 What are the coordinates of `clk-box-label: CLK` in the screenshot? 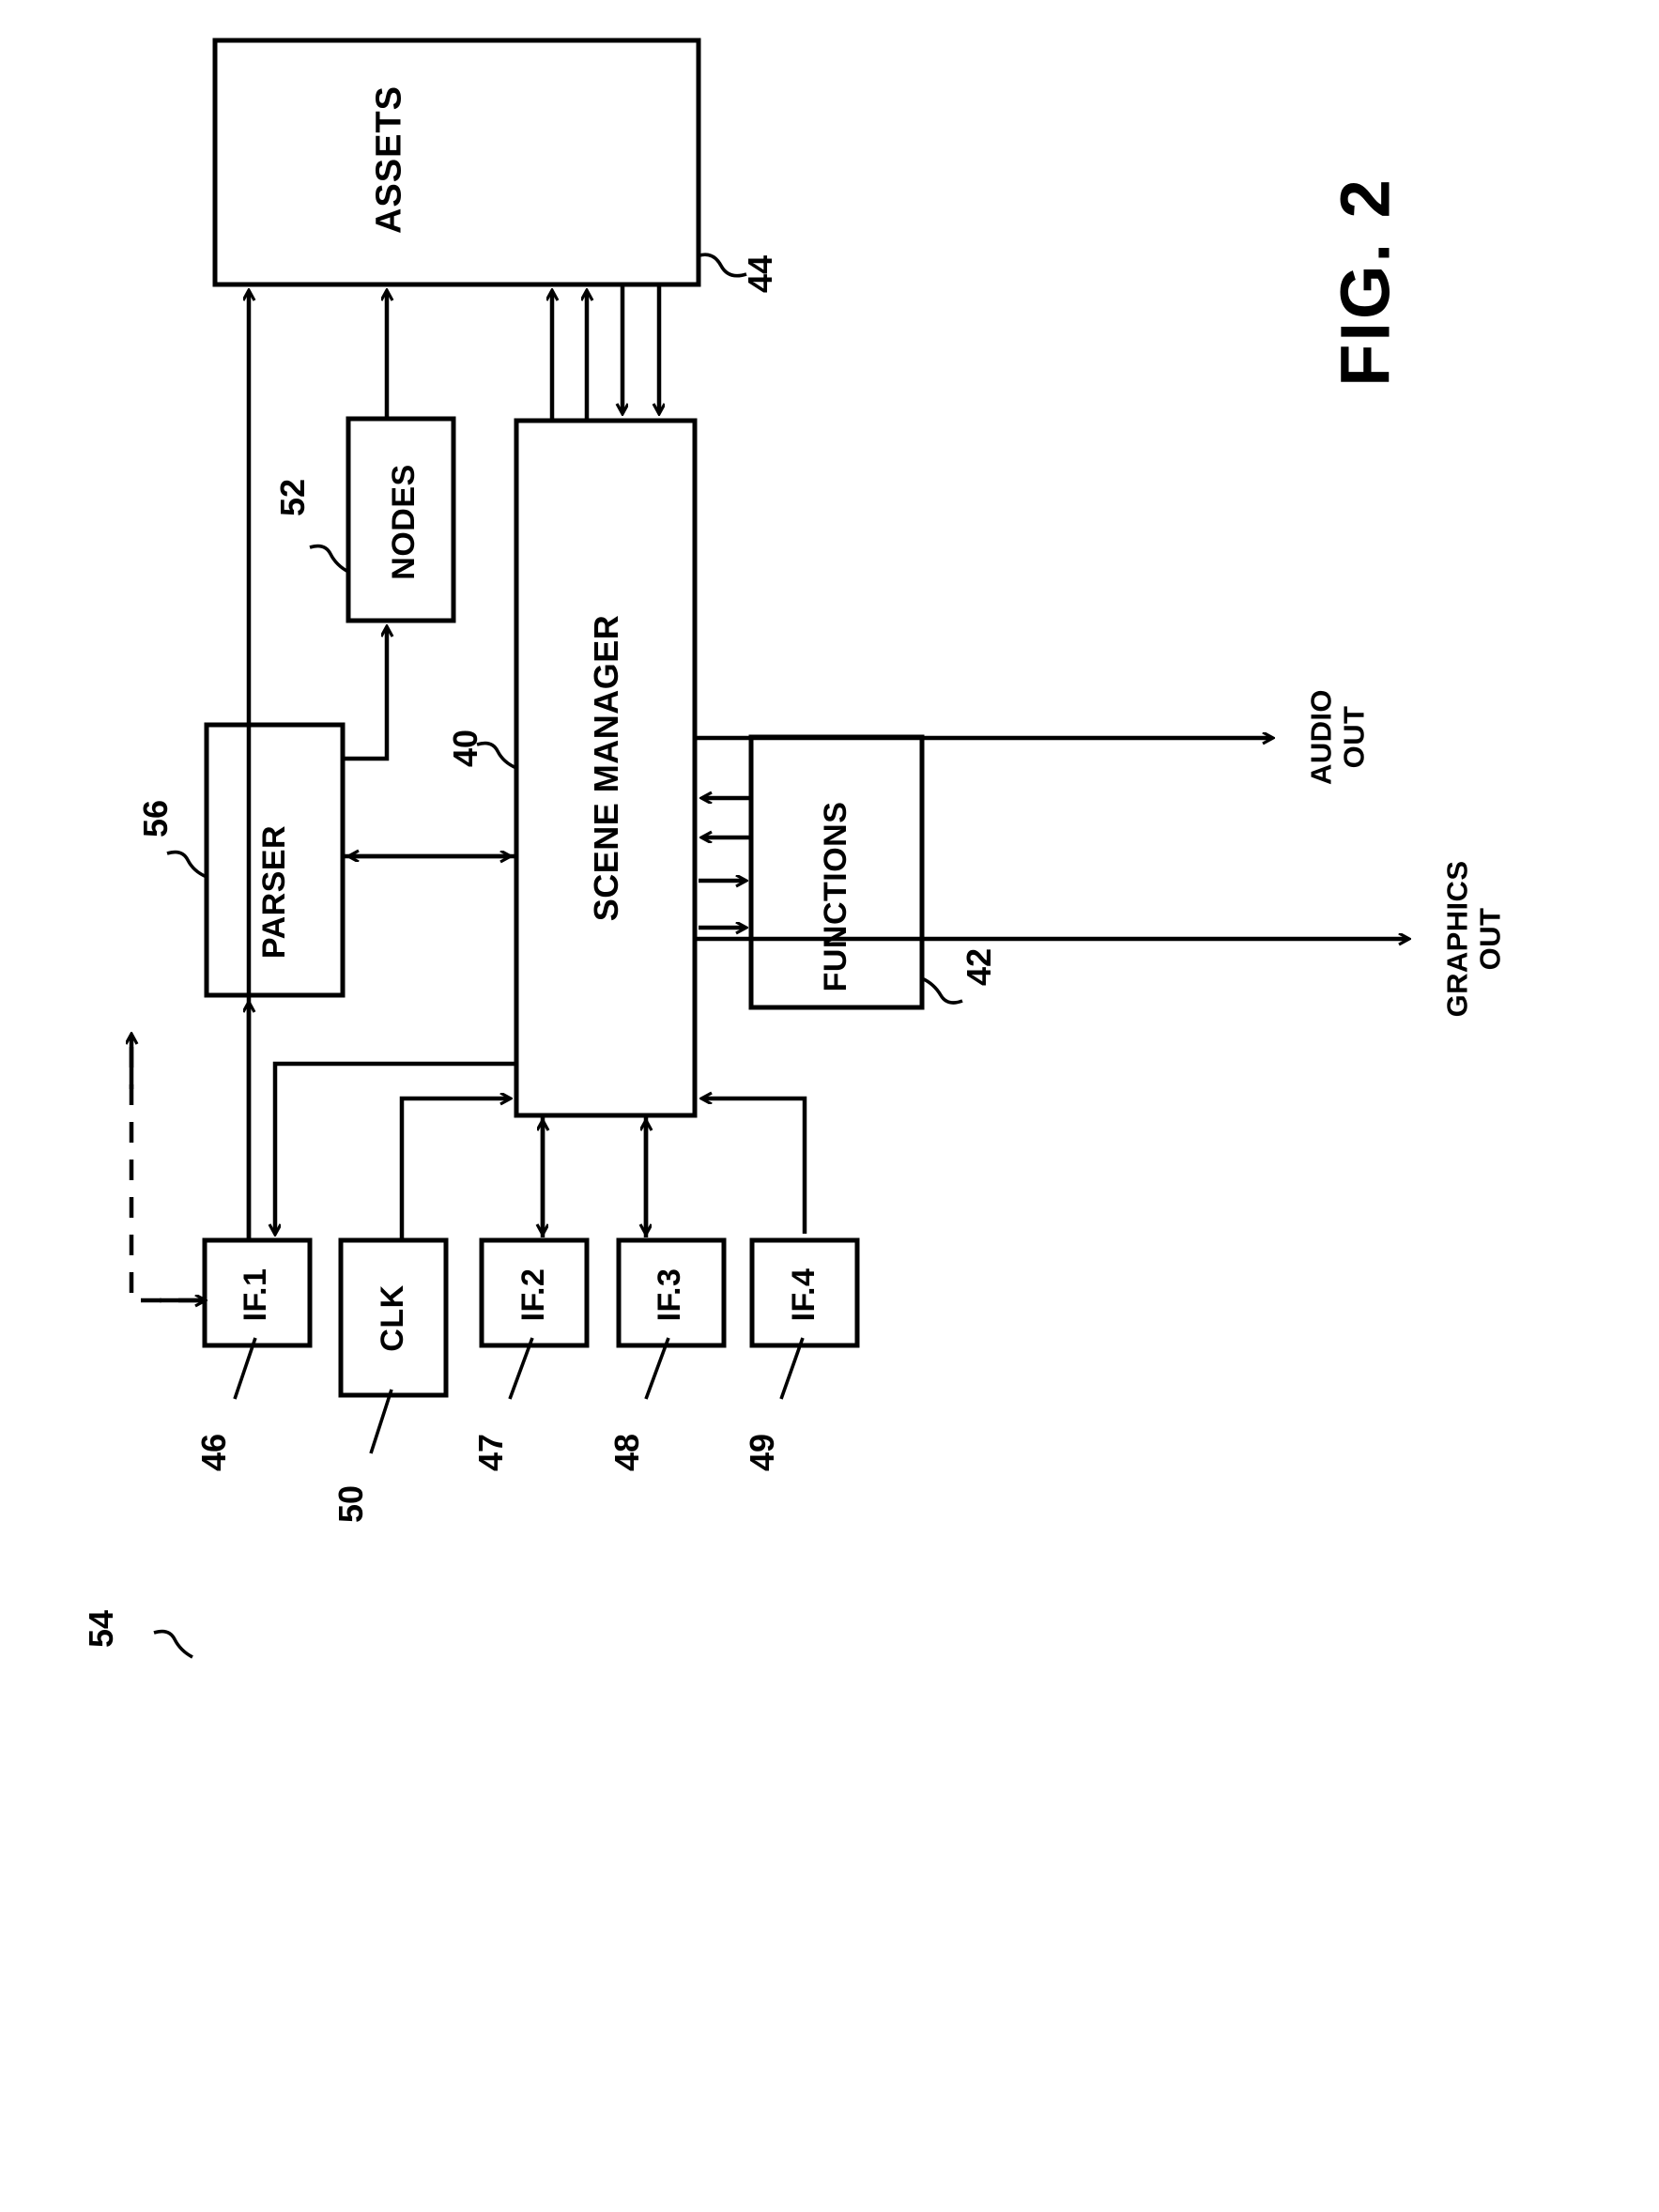 It's located at (392, 1318).